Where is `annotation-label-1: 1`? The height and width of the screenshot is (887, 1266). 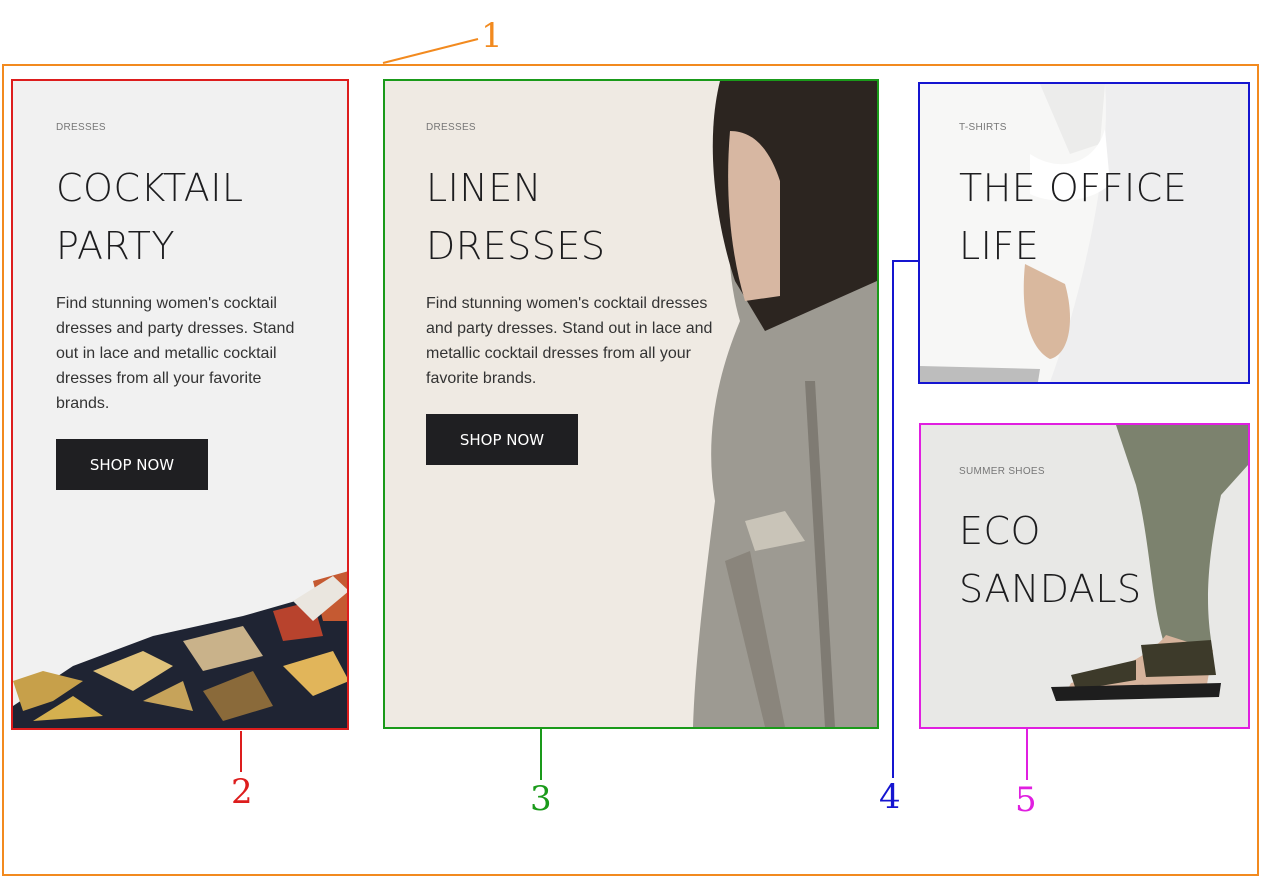 annotation-label-1: 1 is located at coordinates (492, 36).